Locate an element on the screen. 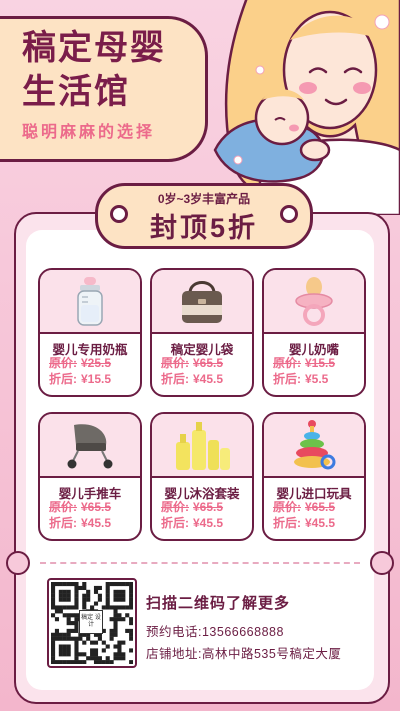  discount-price: 折后: ¥15.5 is located at coordinates (80, 379).